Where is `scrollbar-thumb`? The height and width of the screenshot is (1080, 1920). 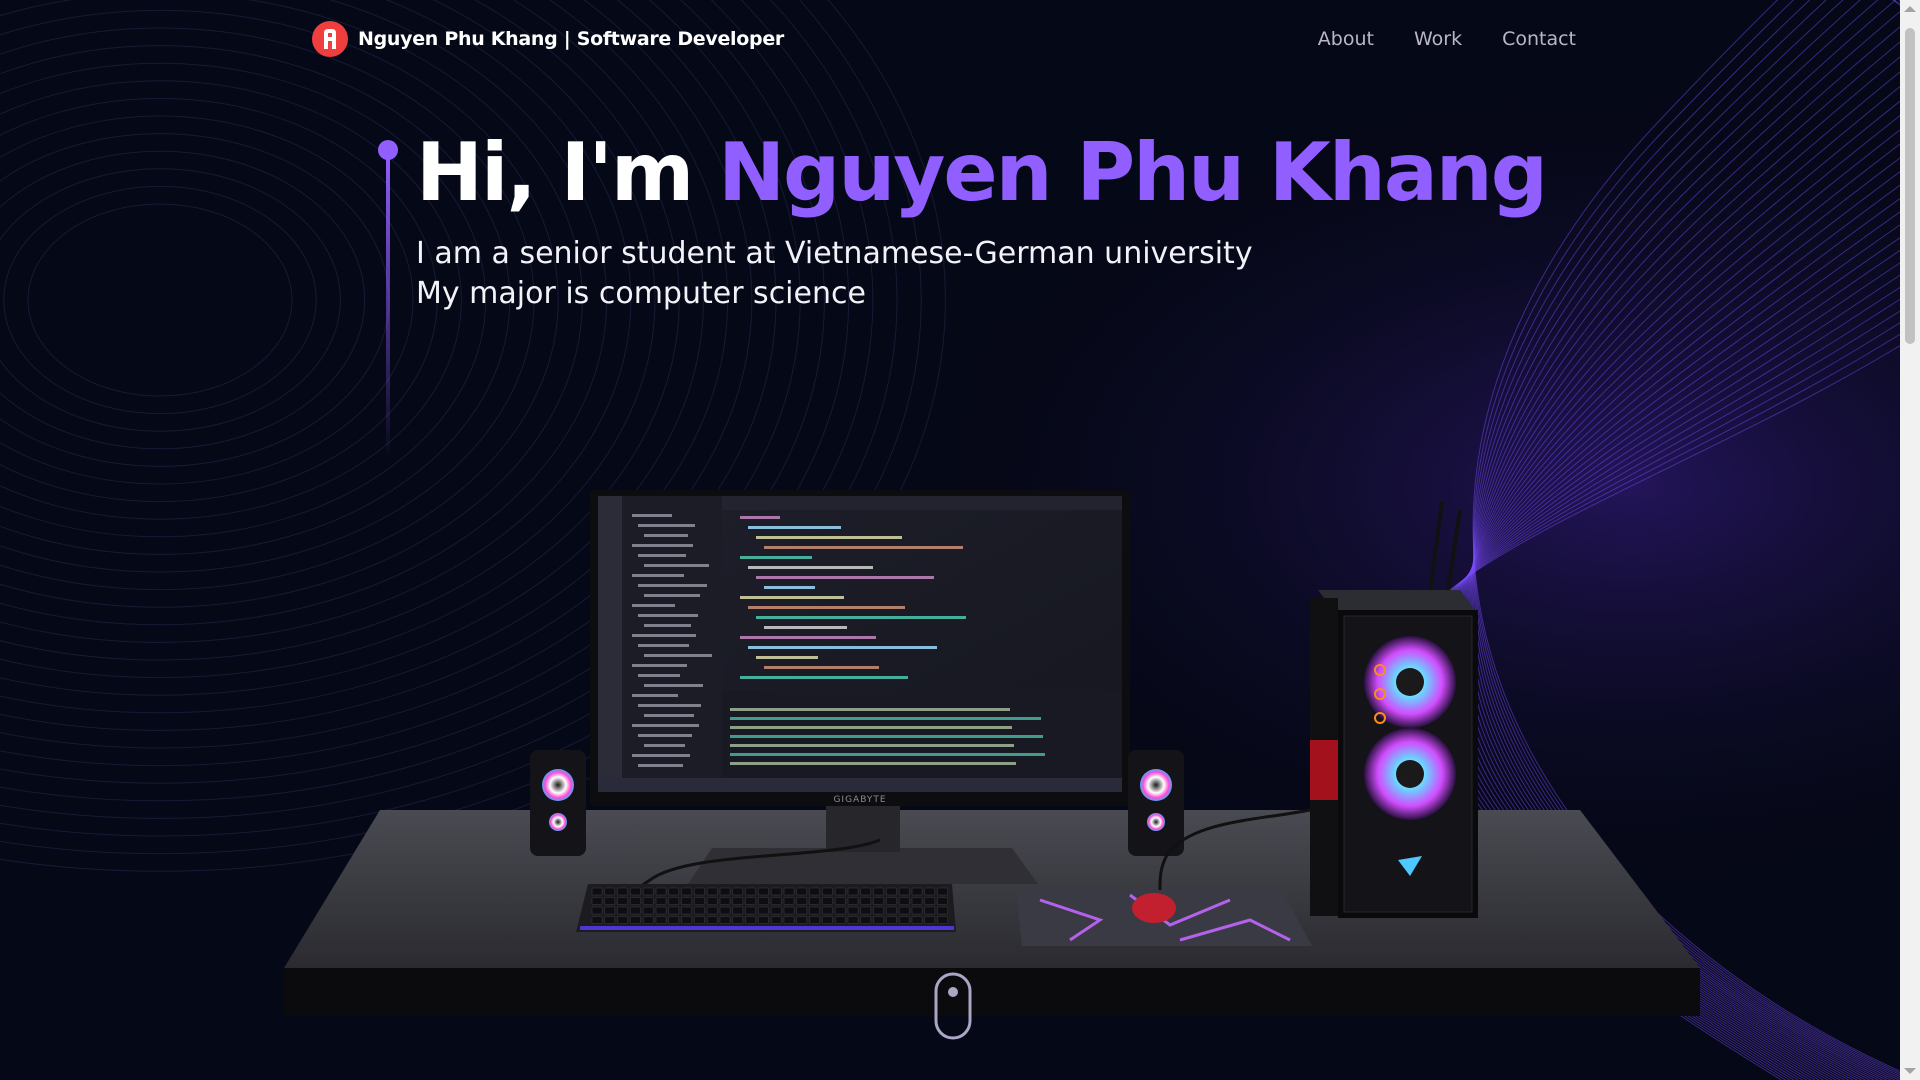
scrollbar-thumb is located at coordinates (1910, 186).